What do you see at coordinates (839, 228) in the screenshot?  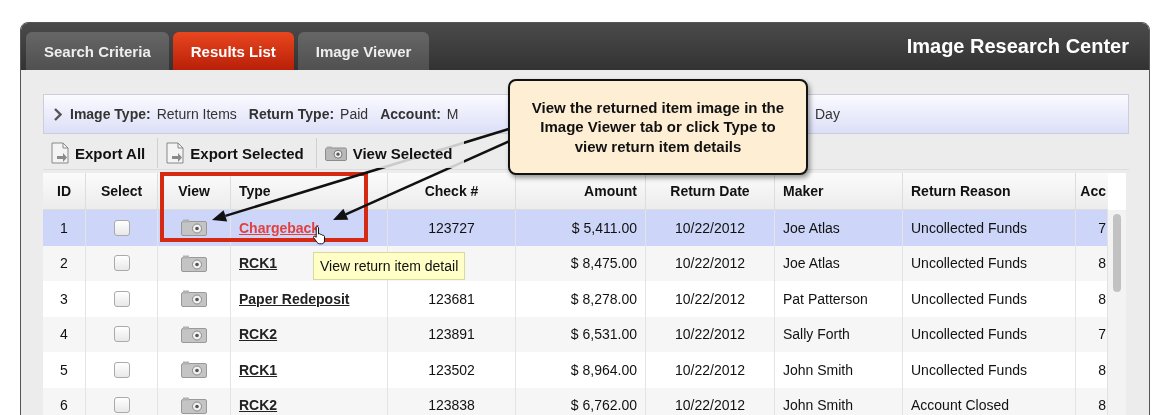 I see `table-cell: Joe Atlas` at bounding box center [839, 228].